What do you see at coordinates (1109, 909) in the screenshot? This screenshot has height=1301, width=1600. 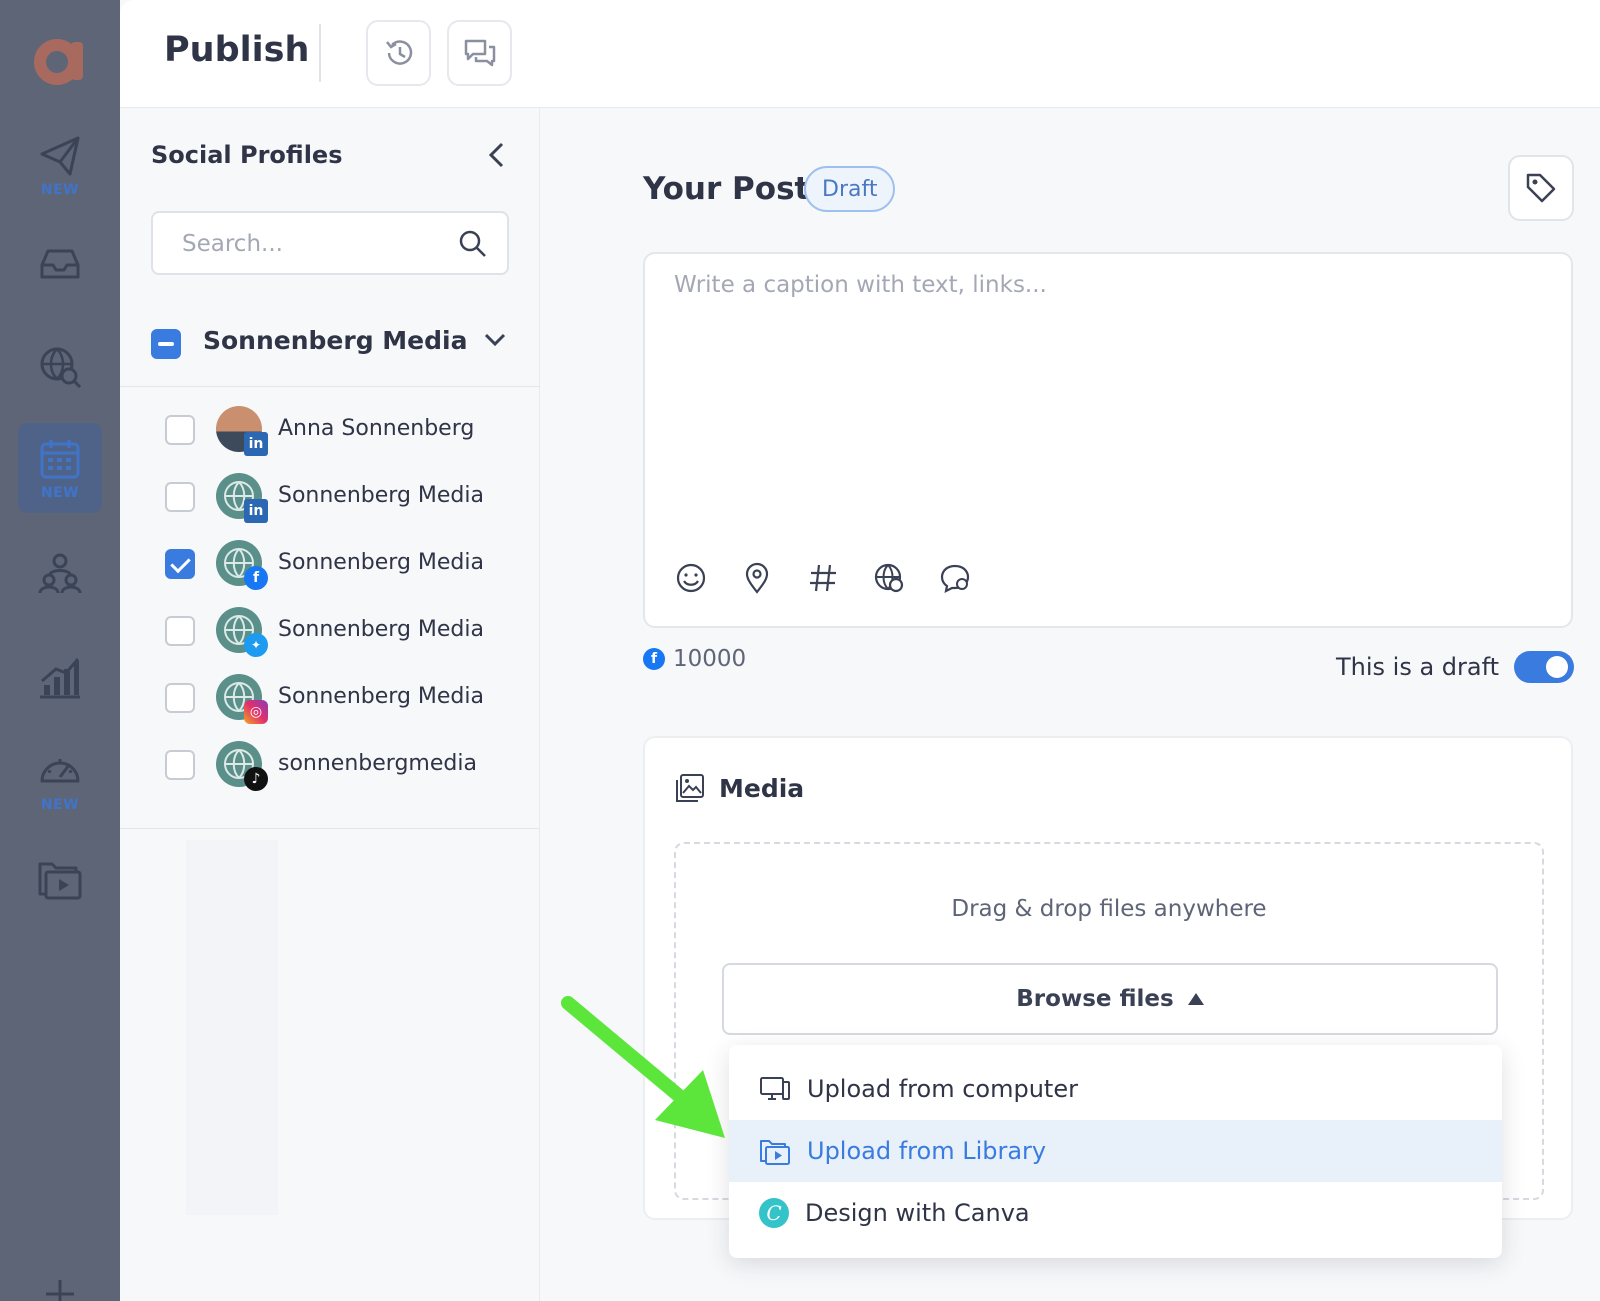 I see `dropzone-text: Drag & drop files anywhere` at bounding box center [1109, 909].